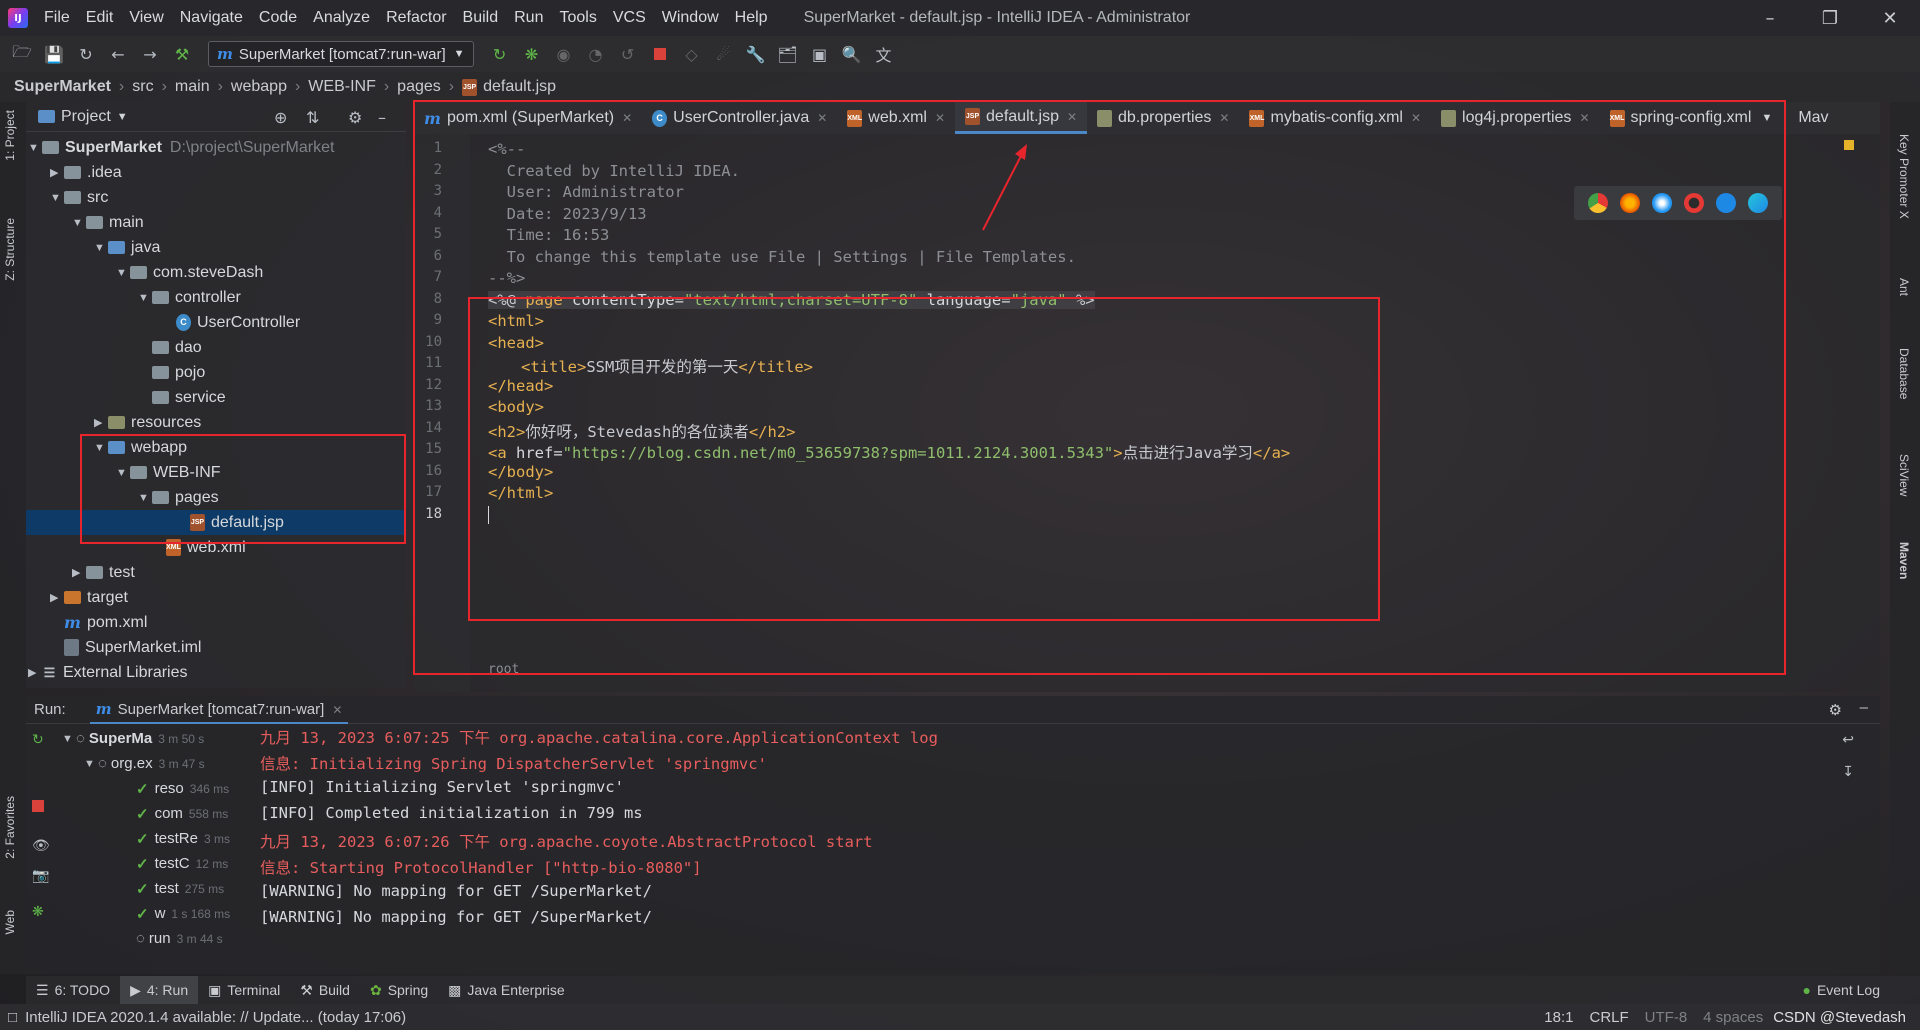 This screenshot has width=1920, height=1030. What do you see at coordinates (216, 522) in the screenshot?
I see `tree-item-default-jsp: JSP default.jsp` at bounding box center [216, 522].